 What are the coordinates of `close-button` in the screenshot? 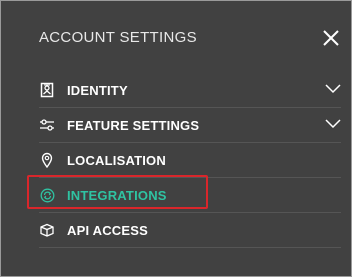 It's located at (331, 38).